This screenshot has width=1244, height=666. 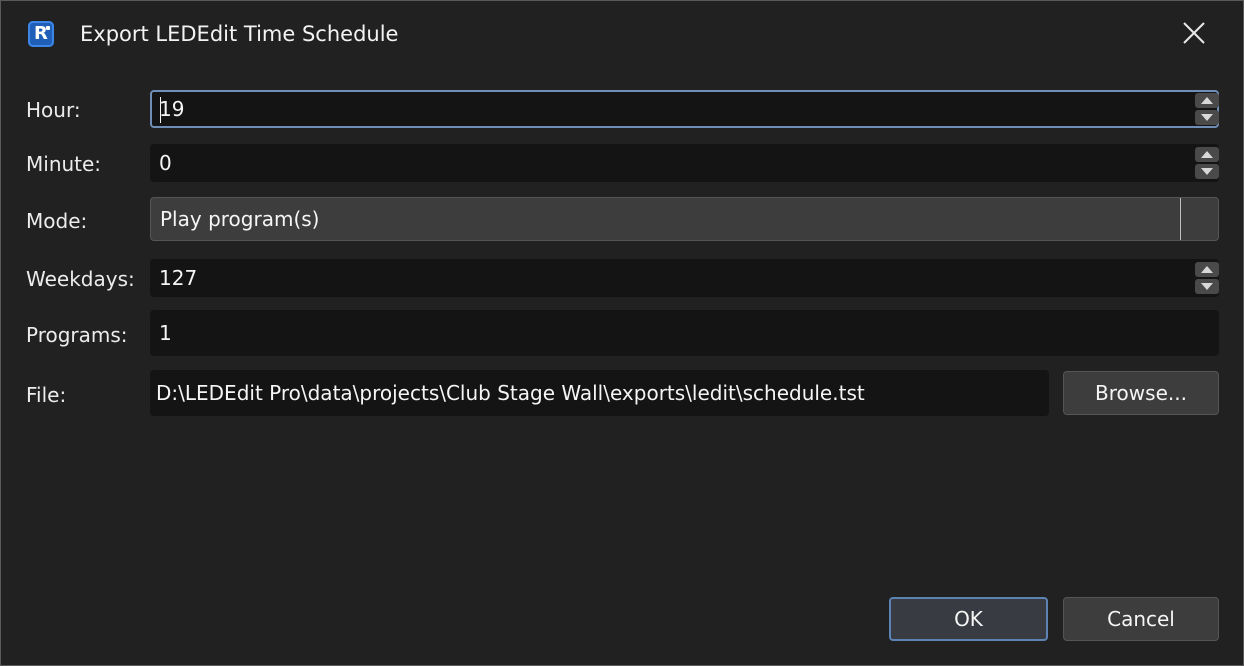 I want to click on minute-value: 0, so click(x=165, y=163).